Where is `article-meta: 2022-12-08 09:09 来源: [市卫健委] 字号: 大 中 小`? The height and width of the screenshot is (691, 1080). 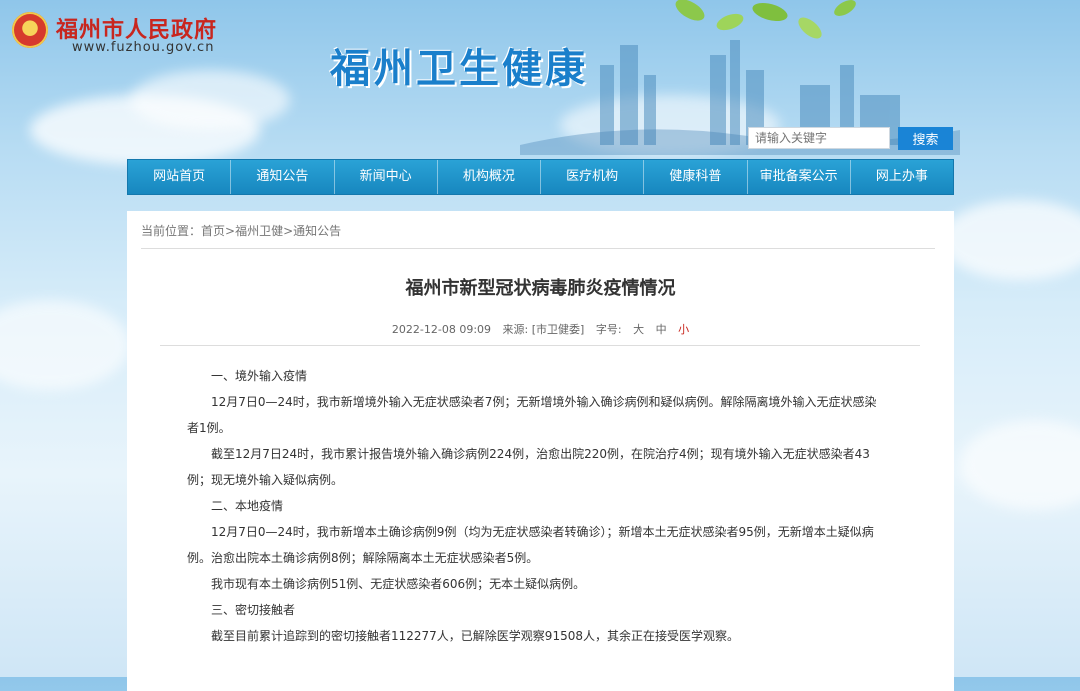
article-meta: 2022-12-08 09:09 来源: [市卫健委] 字号: 大 中 小 is located at coordinates (540, 329).